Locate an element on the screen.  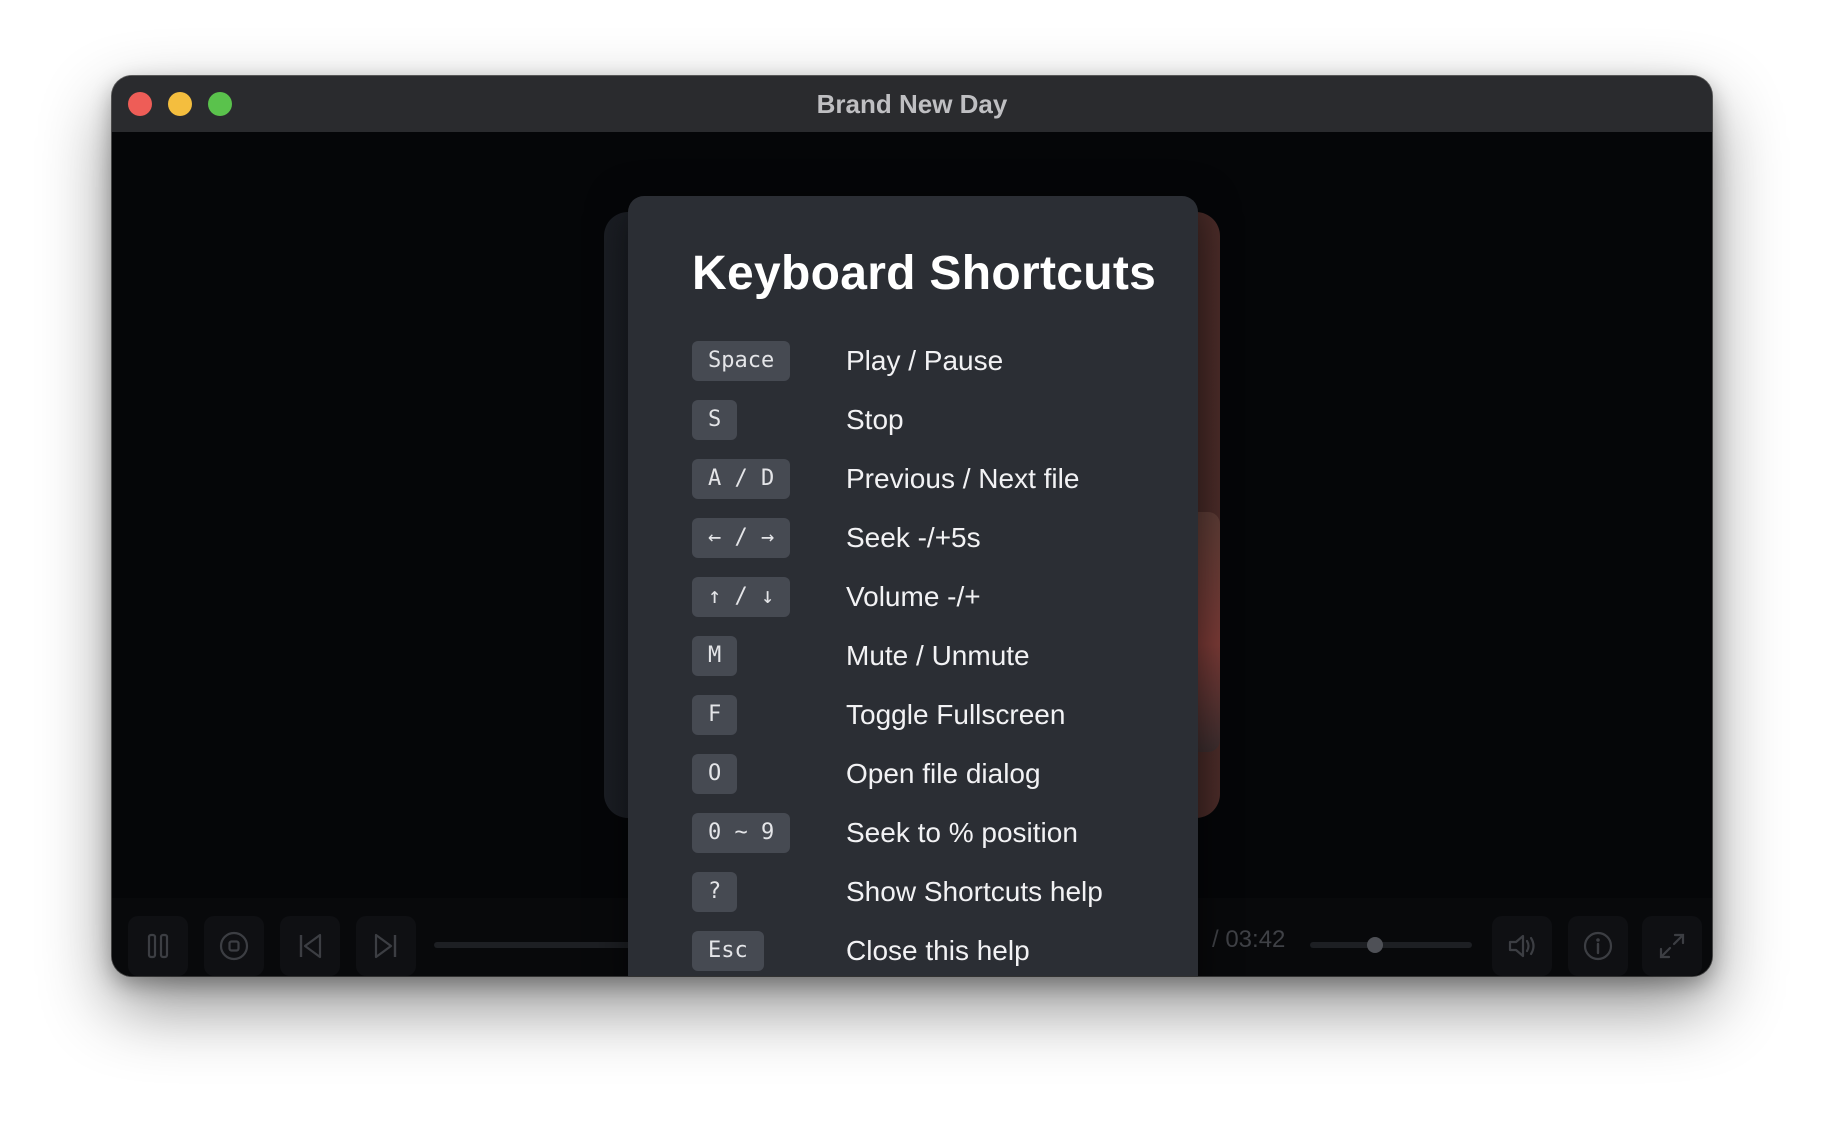
volume-button is located at coordinates (1522, 946).